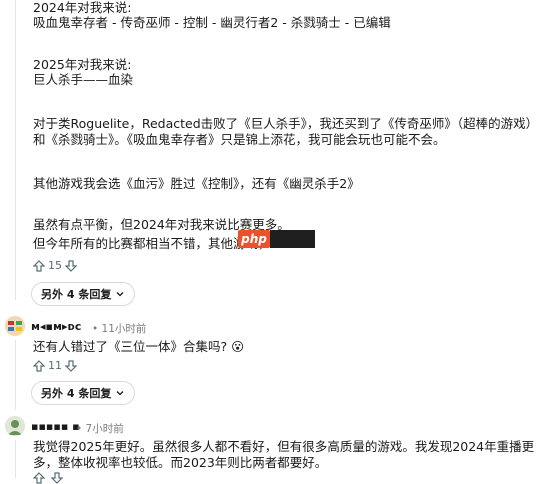  What do you see at coordinates (55, 426) in the screenshot?
I see `comment-username: ▪▪▪▪▪ ▪` at bounding box center [55, 426].